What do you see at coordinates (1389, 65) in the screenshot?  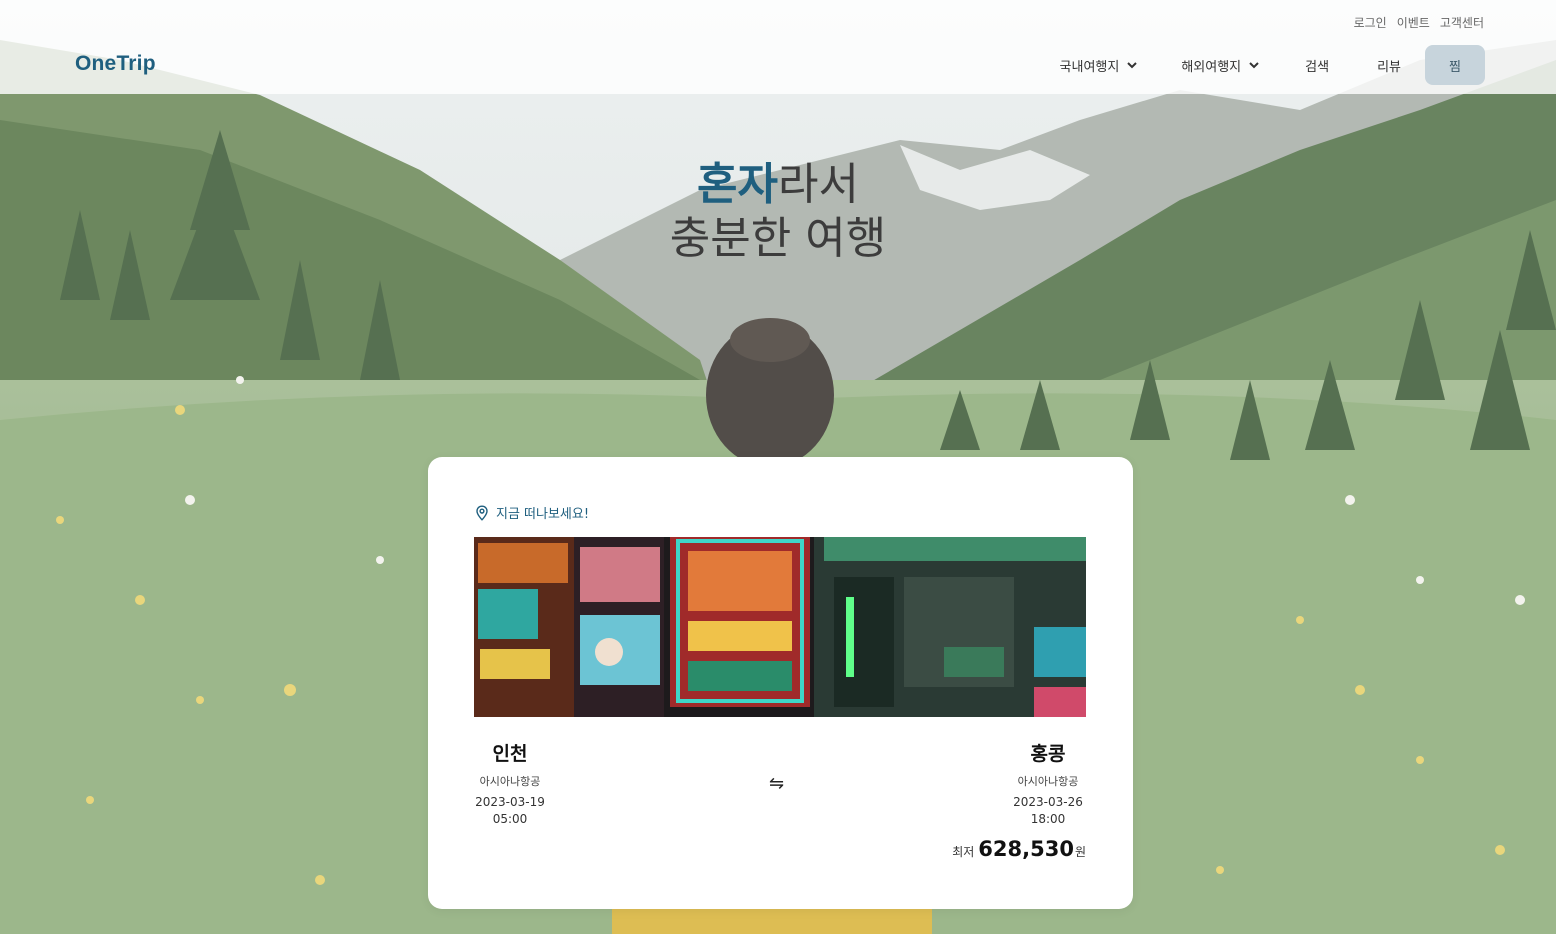 I see `nav-review: 리뷰` at bounding box center [1389, 65].